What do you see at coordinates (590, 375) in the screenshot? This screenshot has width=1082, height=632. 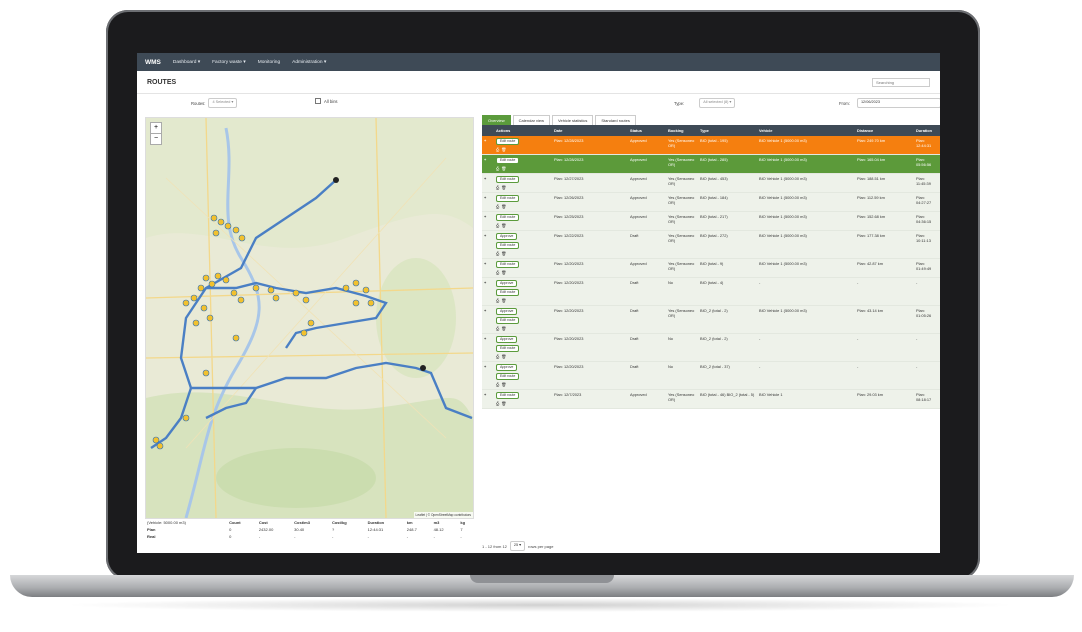 I see `route-date: Plan: 12/20/2023` at bounding box center [590, 375].